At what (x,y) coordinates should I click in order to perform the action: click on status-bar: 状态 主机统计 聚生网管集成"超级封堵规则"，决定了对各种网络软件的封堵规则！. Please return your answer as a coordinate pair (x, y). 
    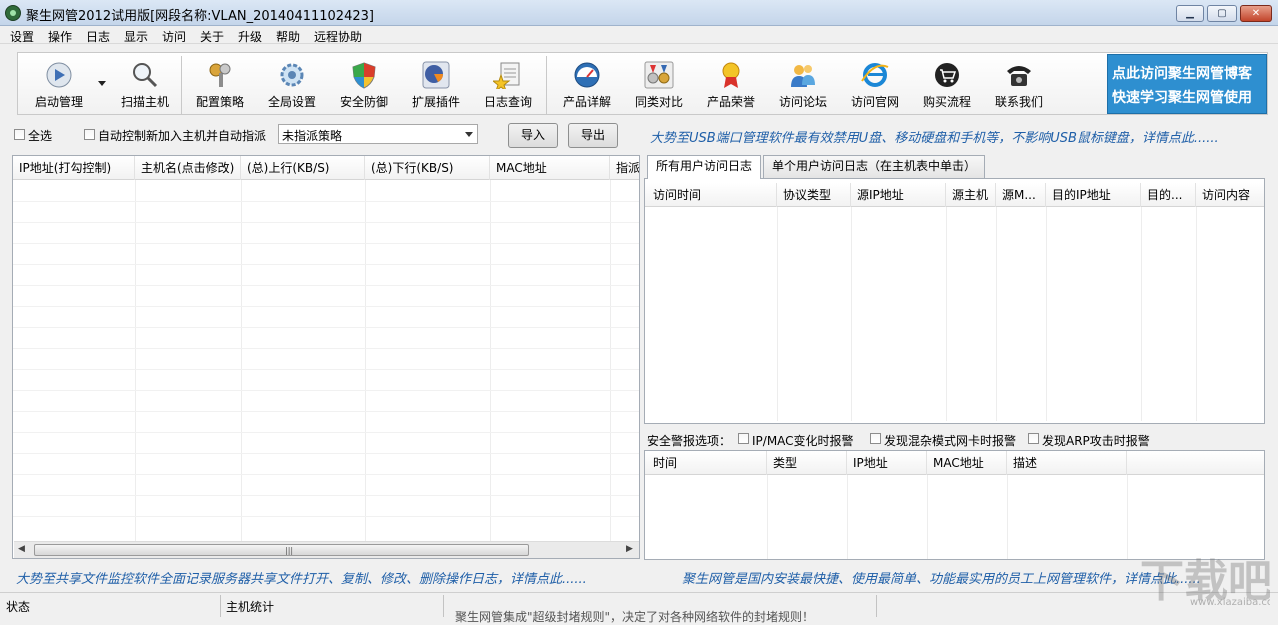
    Looking at the image, I should click on (639, 608).